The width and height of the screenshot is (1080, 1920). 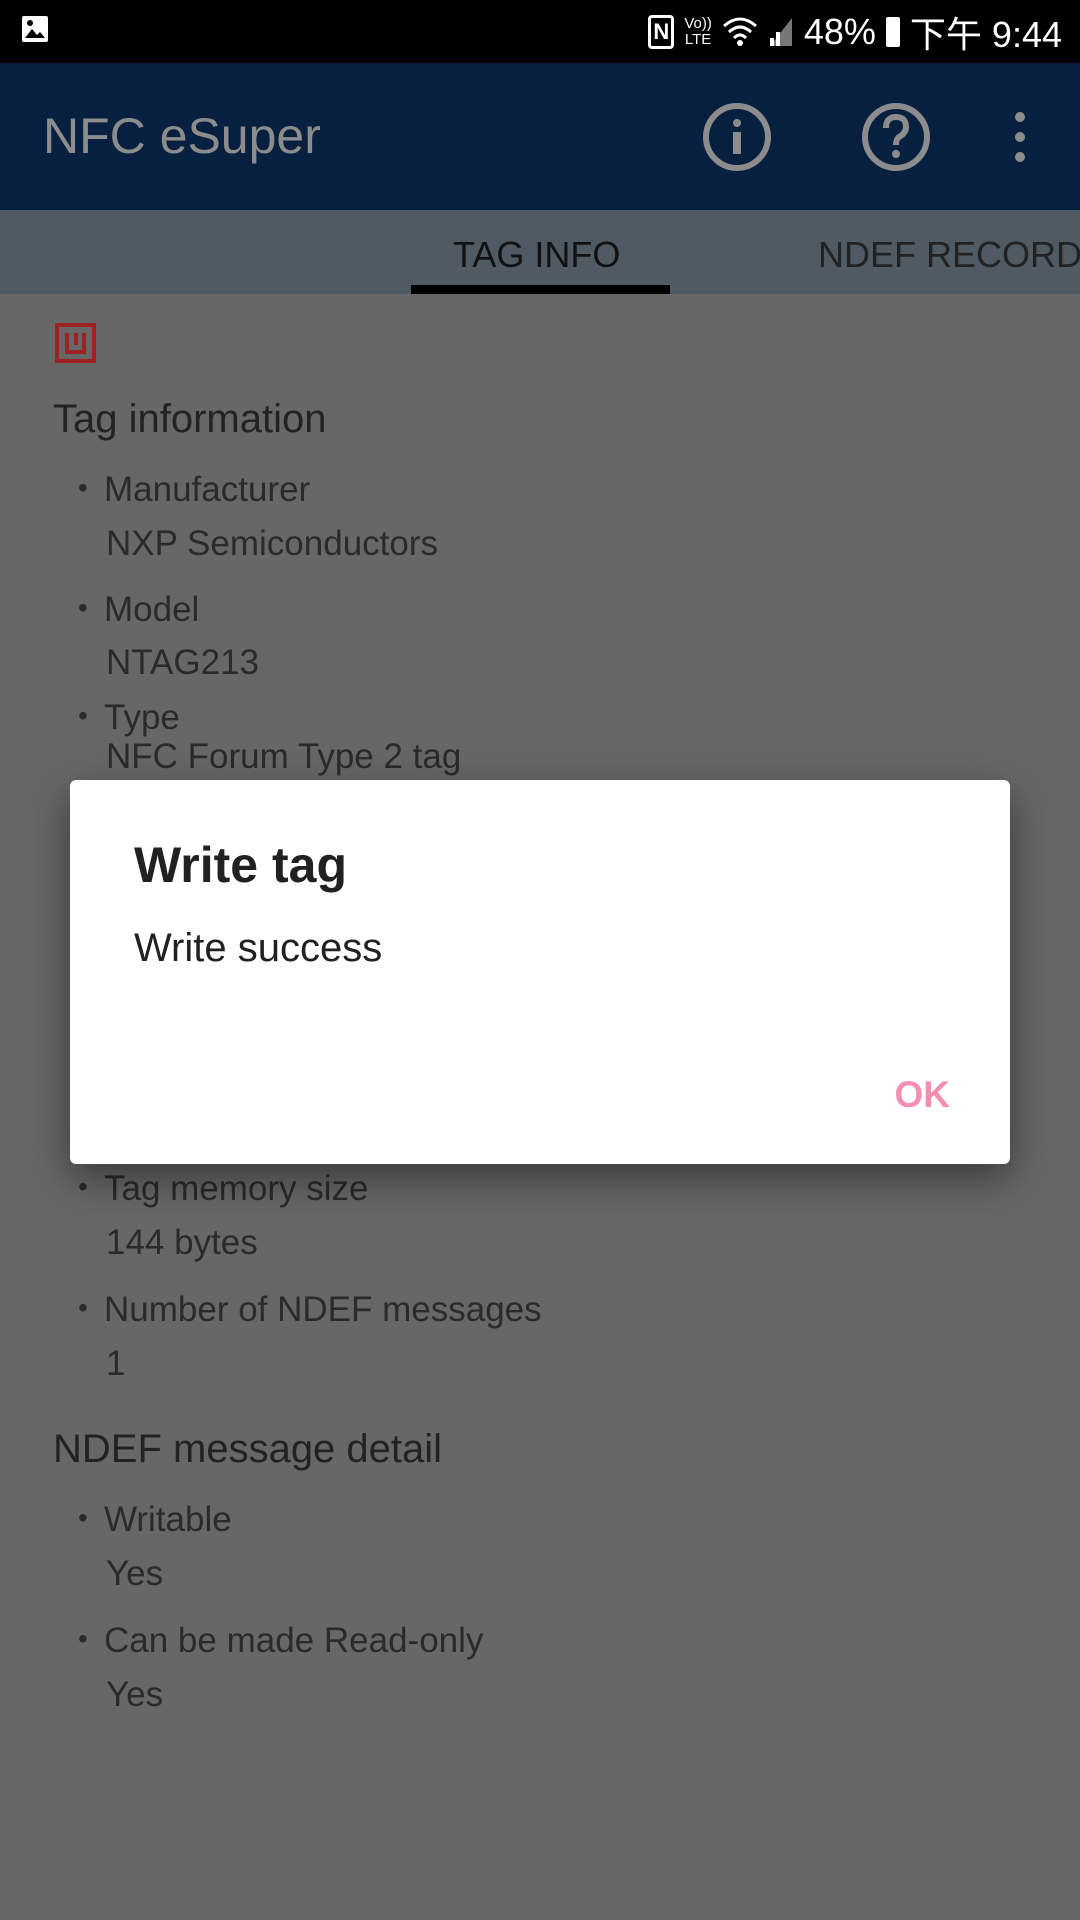 I want to click on nfc-status-icon: N, so click(x=661, y=32).